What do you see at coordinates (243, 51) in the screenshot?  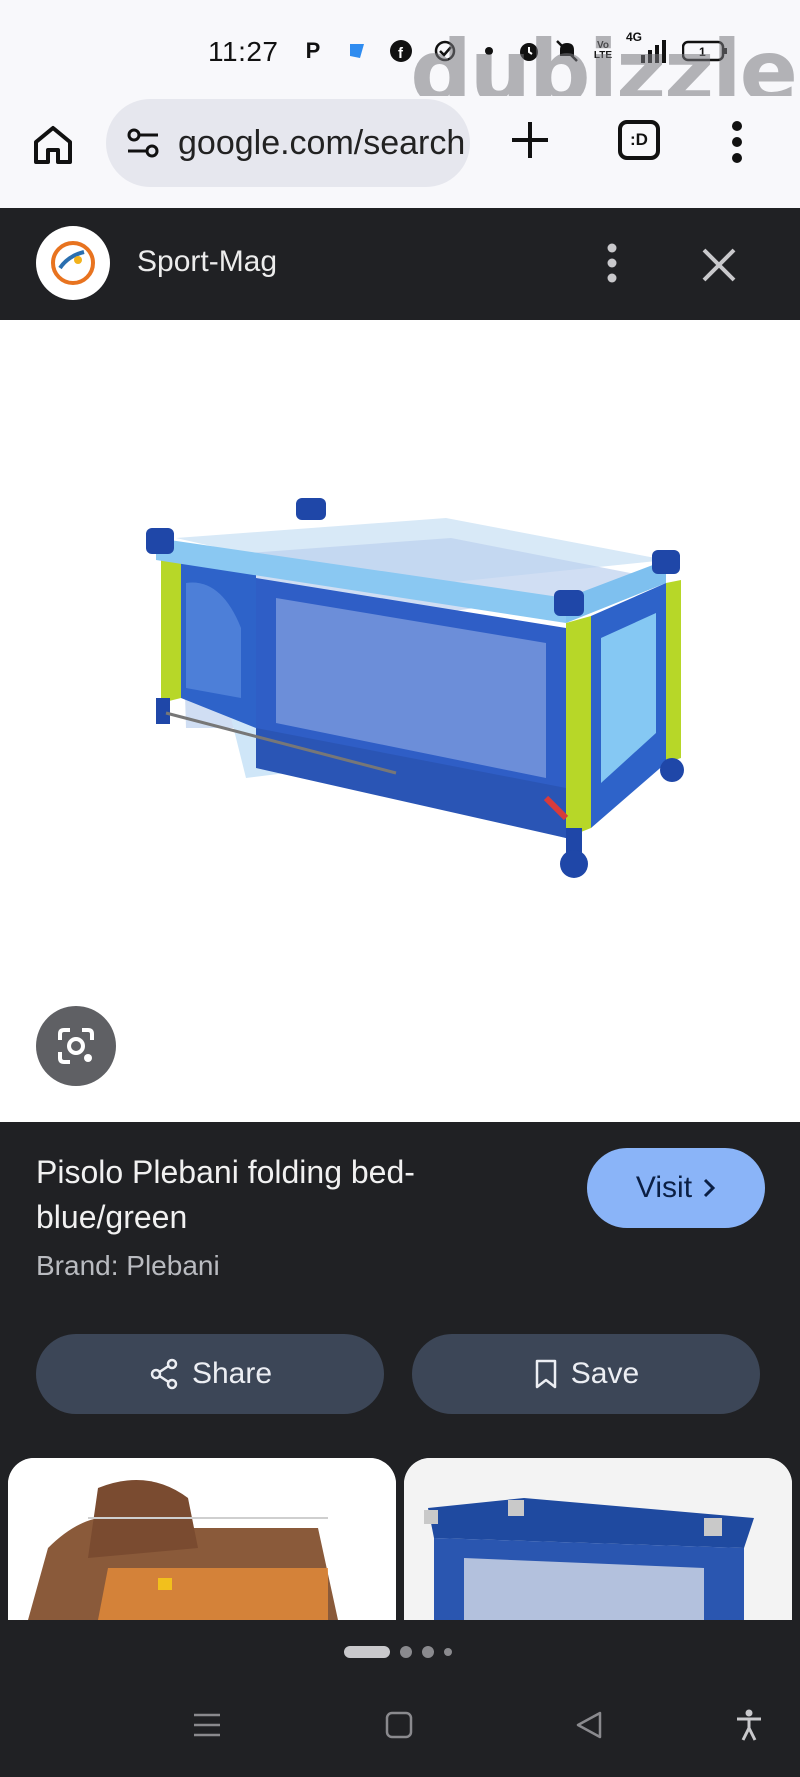 I see `status-time: 11:27` at bounding box center [243, 51].